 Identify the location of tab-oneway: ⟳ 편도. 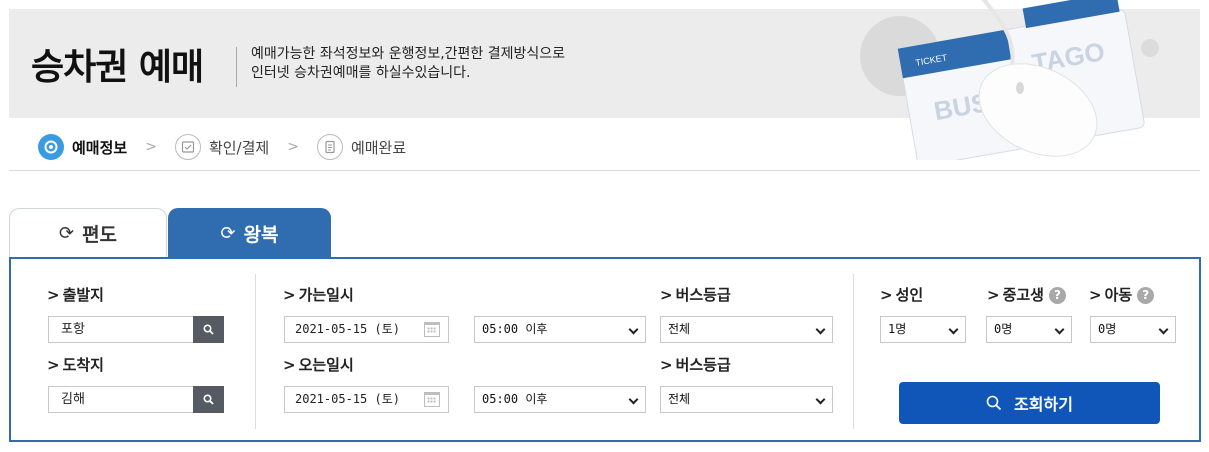
(88, 233).